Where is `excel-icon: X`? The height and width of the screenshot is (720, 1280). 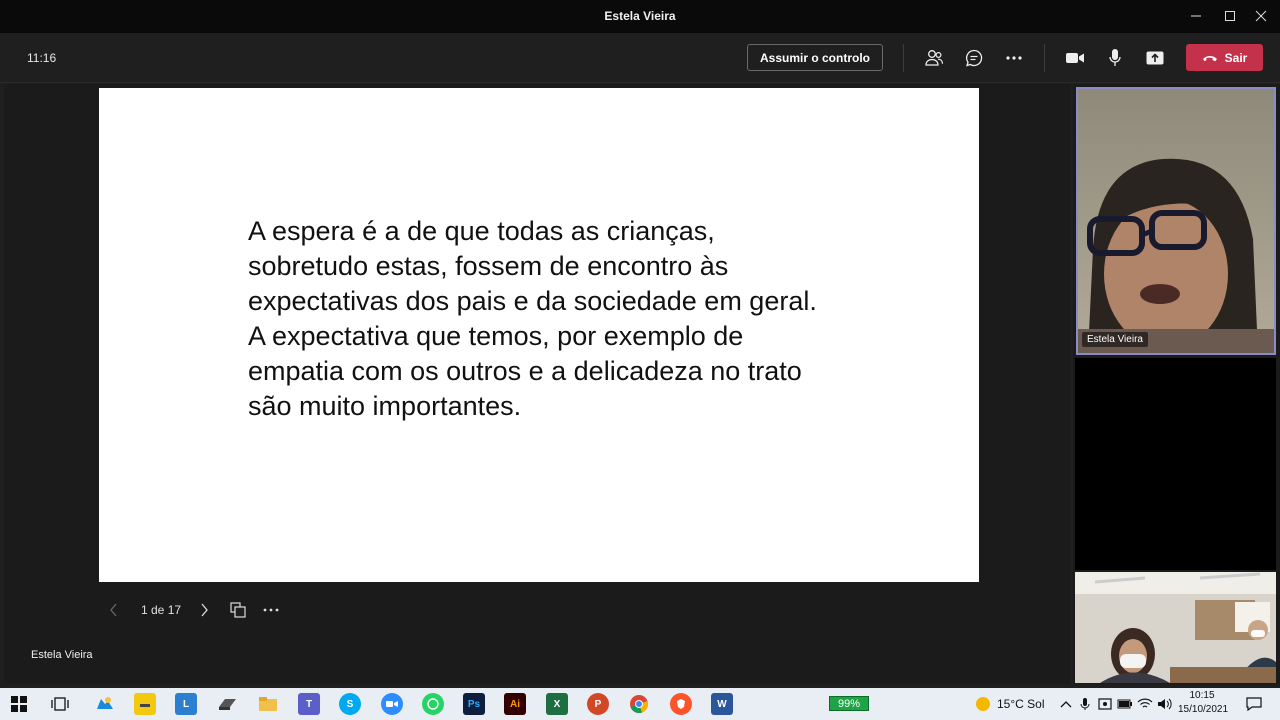
excel-icon: X is located at coordinates (557, 704).